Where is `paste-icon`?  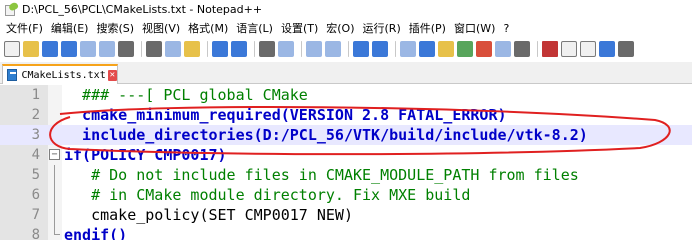
paste-icon is located at coordinates (192, 49).